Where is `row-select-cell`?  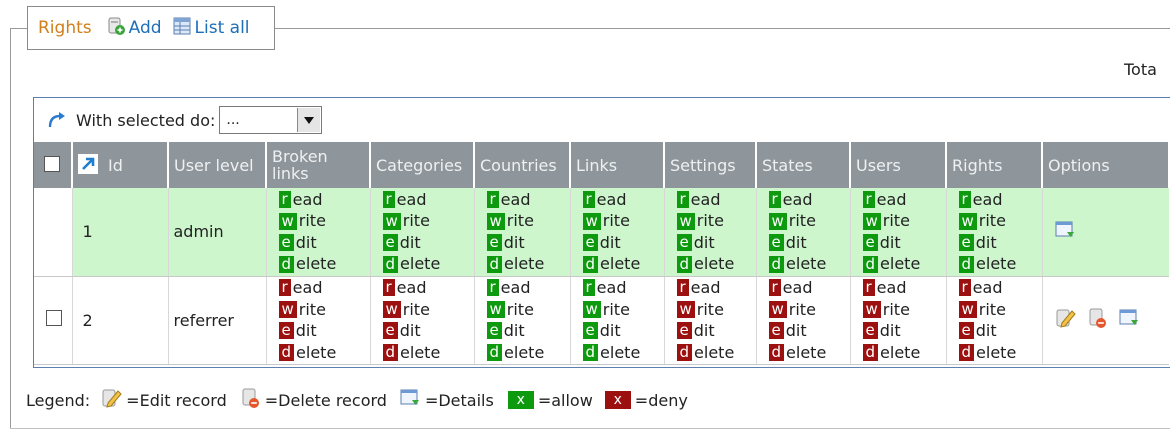 row-select-cell is located at coordinates (53, 320).